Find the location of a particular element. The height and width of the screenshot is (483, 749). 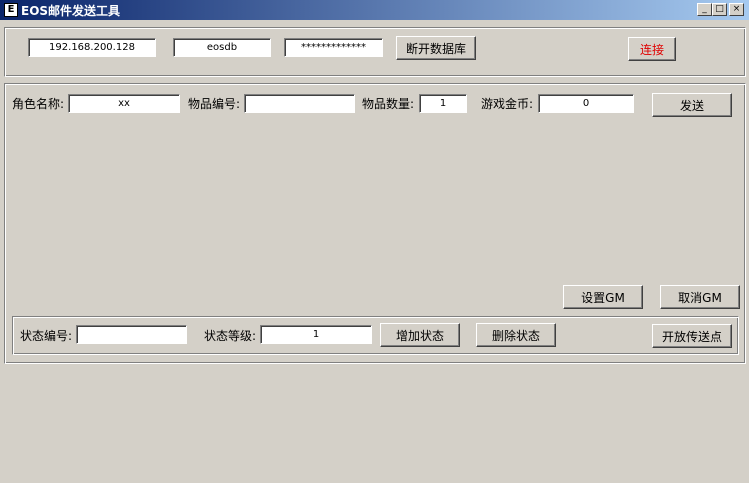

title-bar: E EOS邮件发送工具 _ □ × is located at coordinates (374, 10).